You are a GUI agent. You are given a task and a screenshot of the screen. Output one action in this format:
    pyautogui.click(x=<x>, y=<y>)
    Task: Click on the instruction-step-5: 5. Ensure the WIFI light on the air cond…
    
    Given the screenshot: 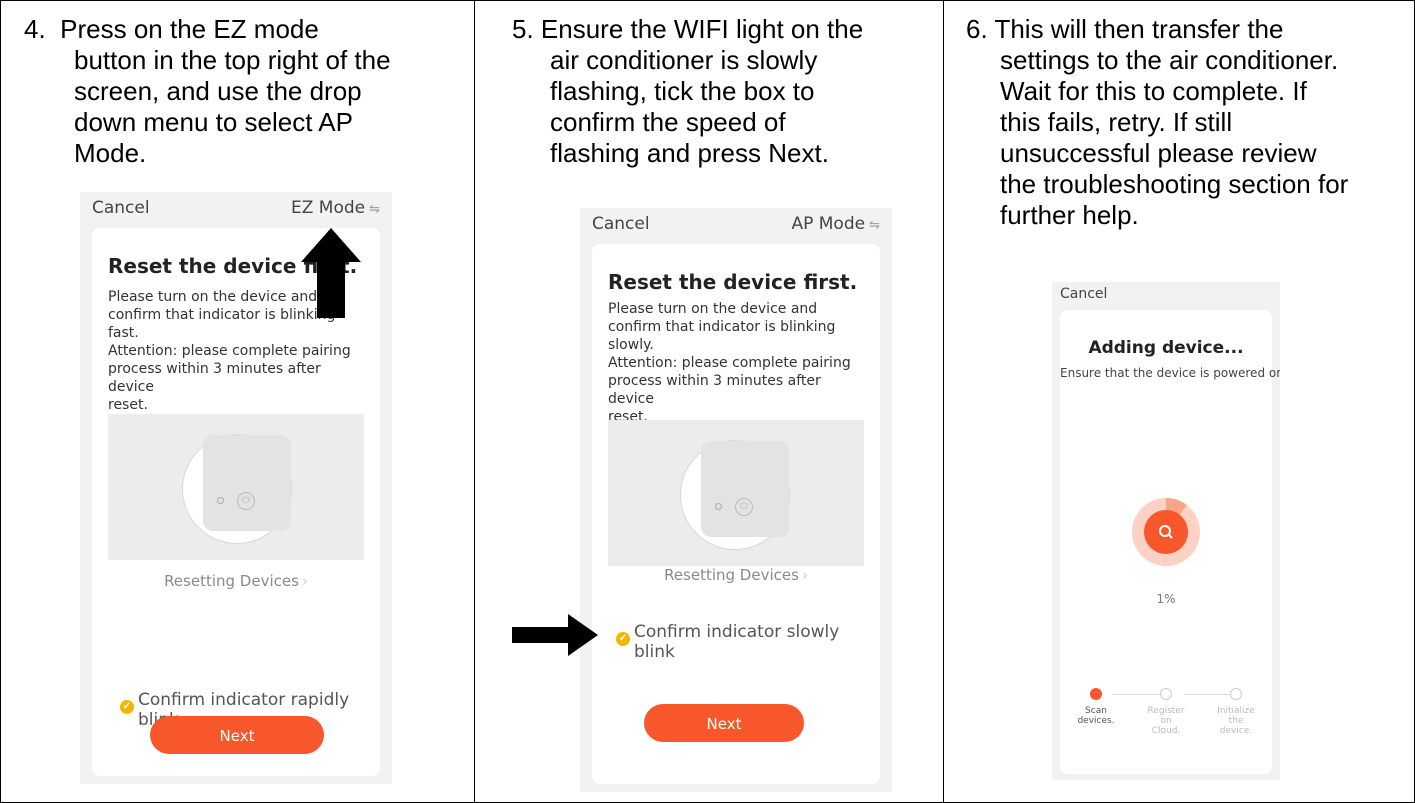 What is the action you would take?
    pyautogui.click(x=687, y=91)
    